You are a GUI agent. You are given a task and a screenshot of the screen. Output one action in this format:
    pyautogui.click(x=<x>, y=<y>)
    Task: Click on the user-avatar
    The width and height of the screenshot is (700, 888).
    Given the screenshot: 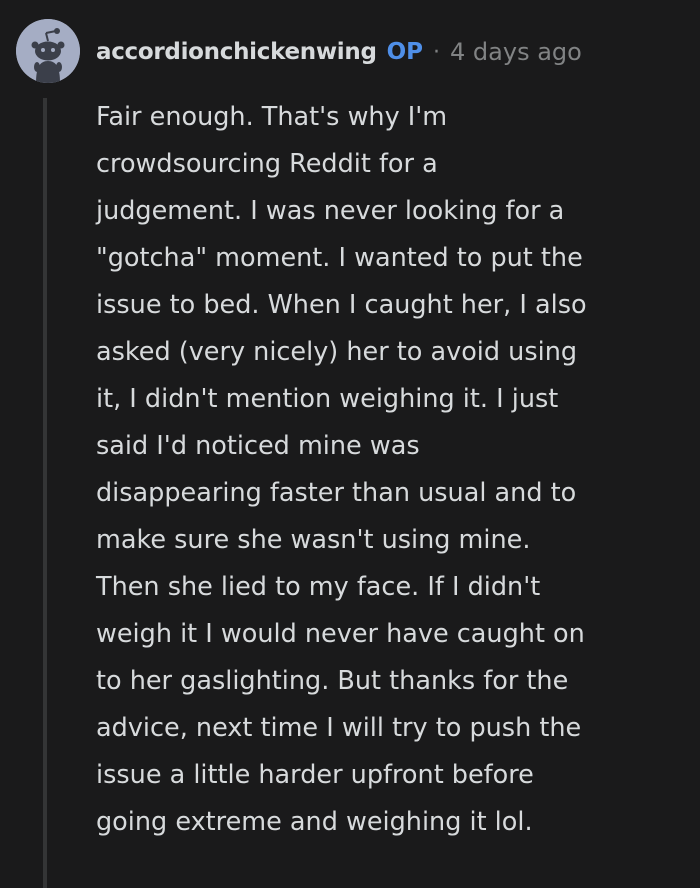 What is the action you would take?
    pyautogui.click(x=48, y=51)
    